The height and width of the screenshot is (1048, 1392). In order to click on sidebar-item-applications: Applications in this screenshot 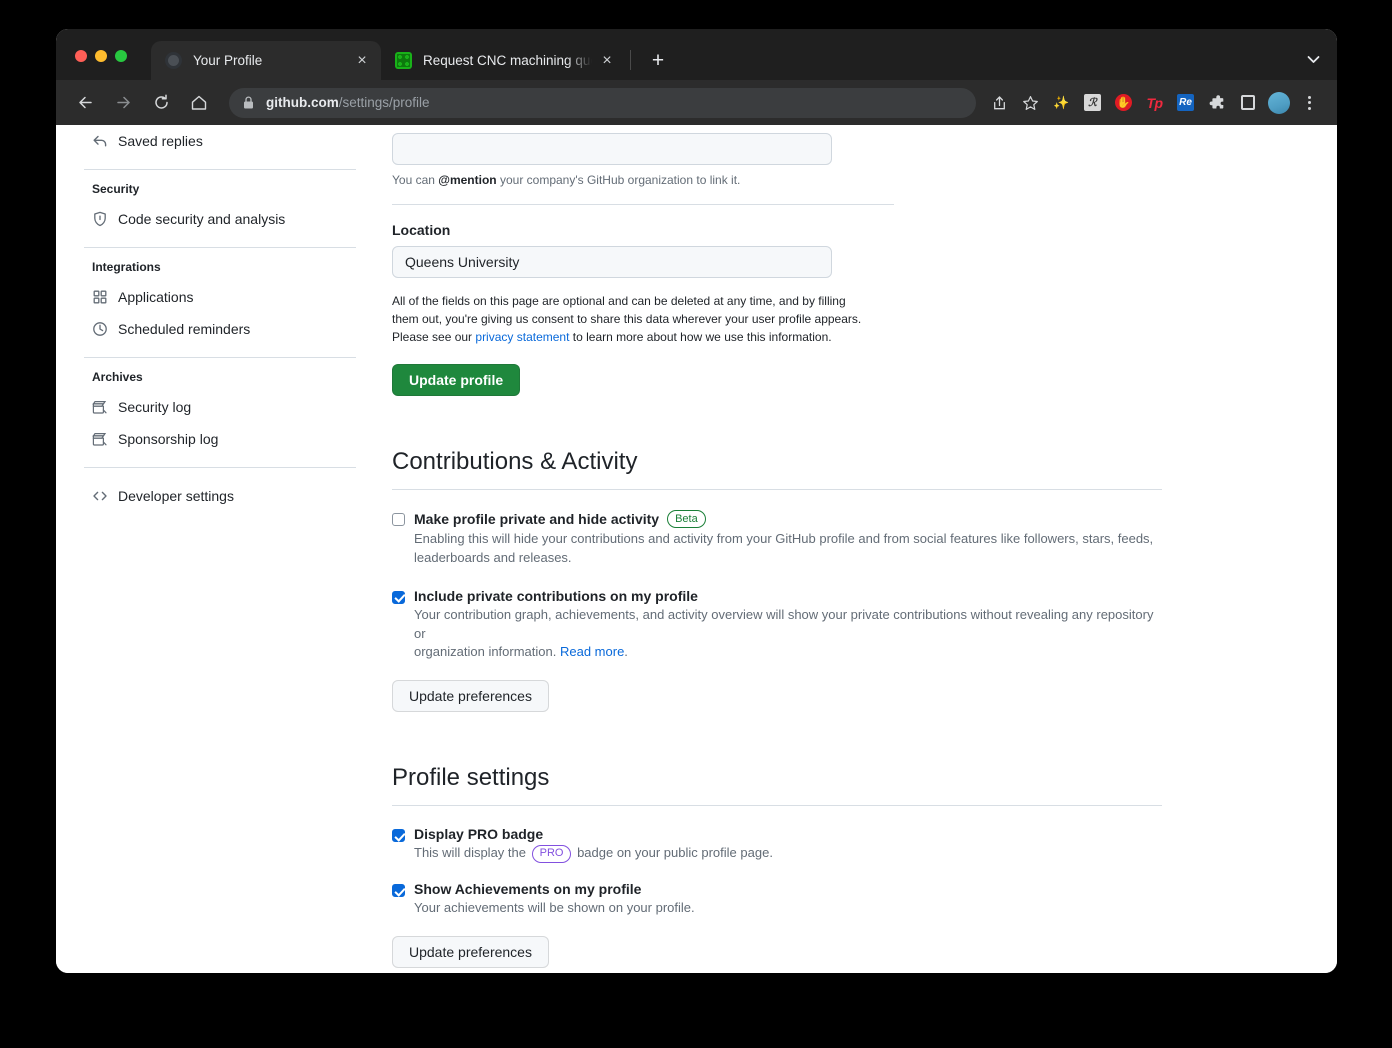, I will do `click(224, 297)`.